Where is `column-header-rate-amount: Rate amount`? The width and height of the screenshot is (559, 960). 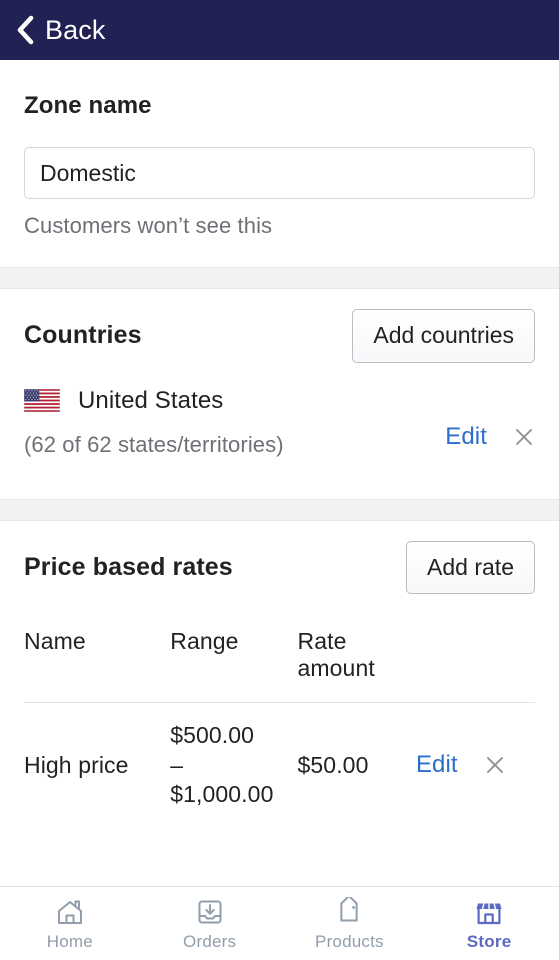
column-header-rate-amount: Rate amount is located at coordinates (336, 655).